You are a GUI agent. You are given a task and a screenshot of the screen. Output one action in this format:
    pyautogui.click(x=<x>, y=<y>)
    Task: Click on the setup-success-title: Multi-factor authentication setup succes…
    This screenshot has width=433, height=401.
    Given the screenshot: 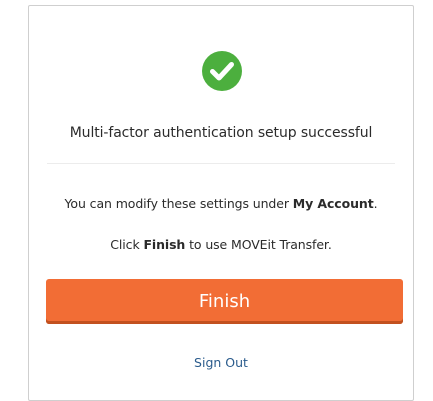 What is the action you would take?
    pyautogui.click(x=221, y=133)
    